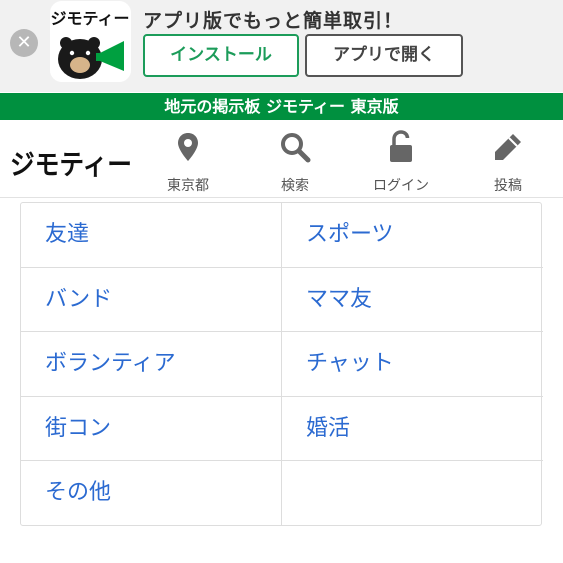 The height and width of the screenshot is (563, 563). I want to click on bear-mascot-icon: ジモティー, so click(90, 41).